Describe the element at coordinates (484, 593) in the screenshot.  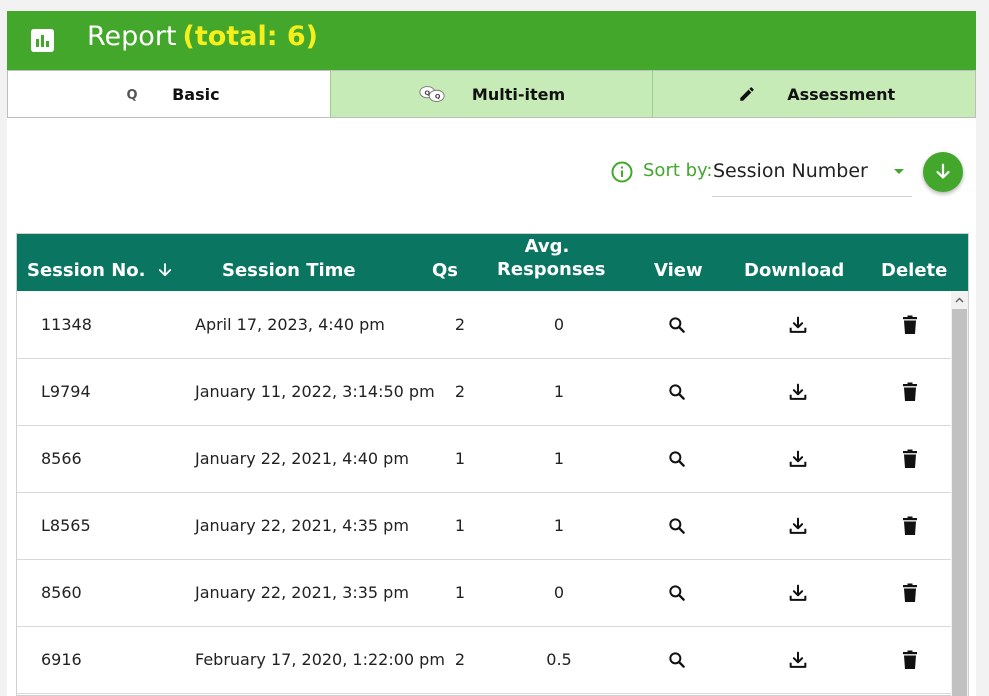
I see `table-row: 8560 January 22, 2021, 3:35 pm 1 0` at that location.